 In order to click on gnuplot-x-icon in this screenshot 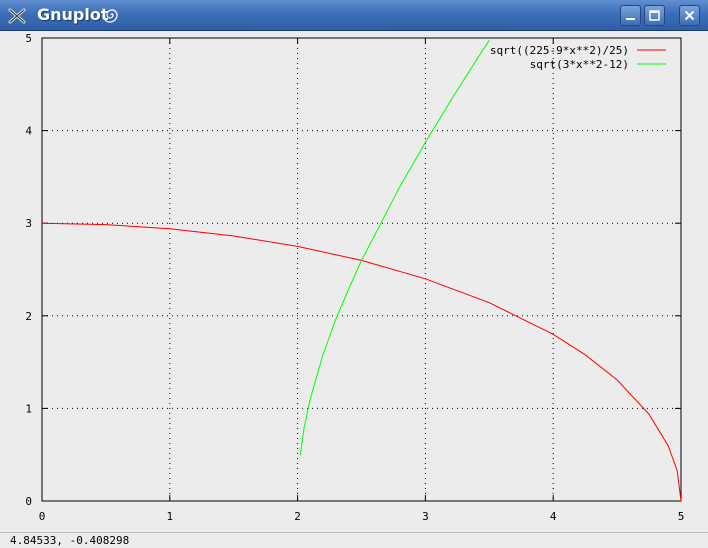, I will do `click(17, 16)`.